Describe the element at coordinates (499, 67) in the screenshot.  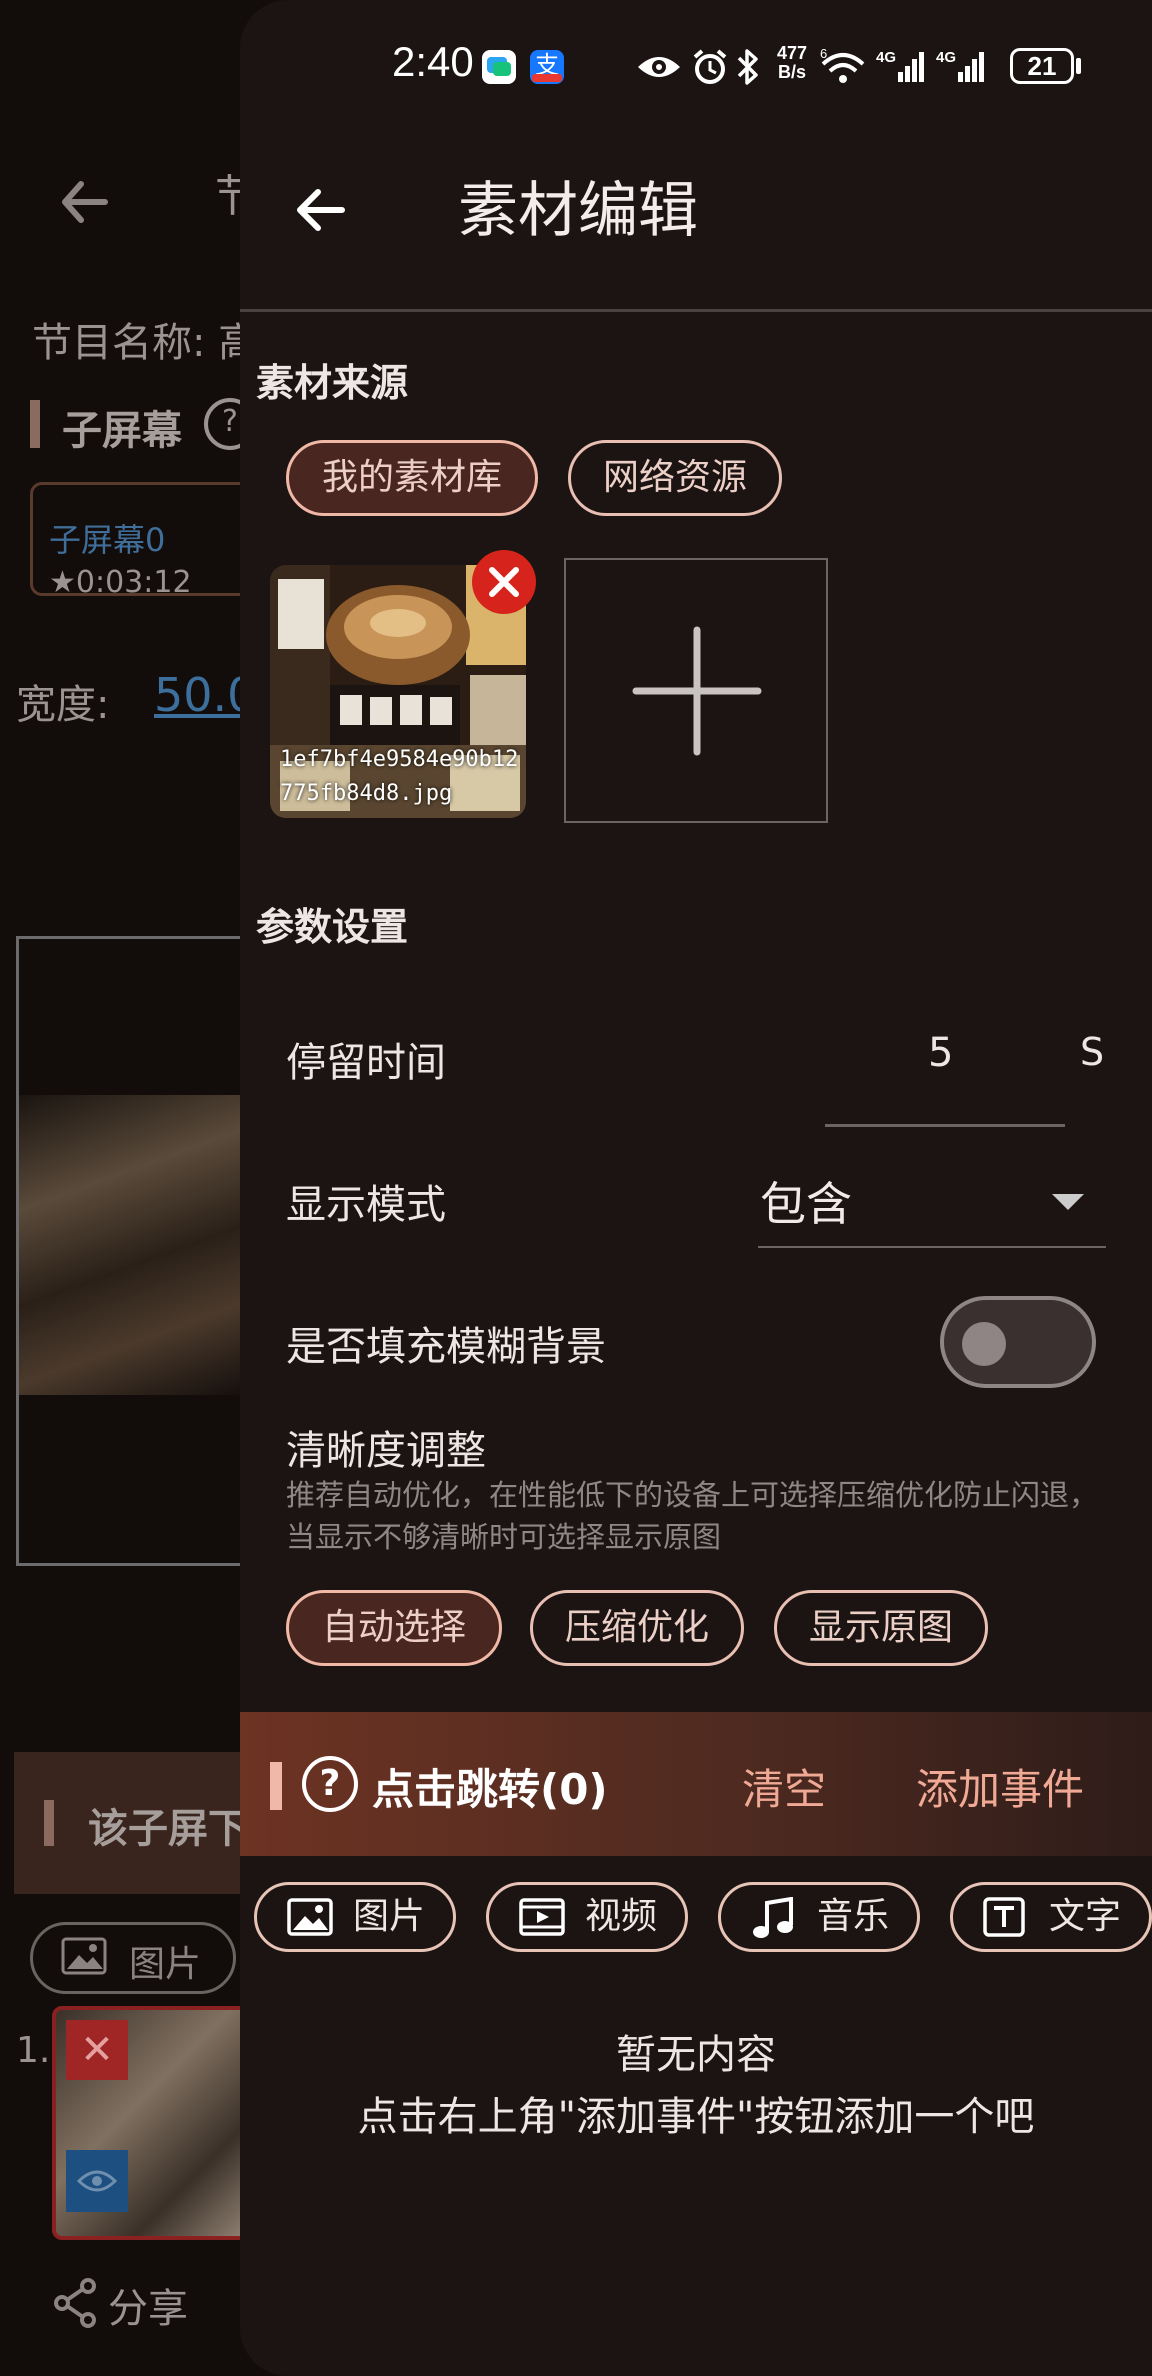
I see `app-notification-icon` at that location.